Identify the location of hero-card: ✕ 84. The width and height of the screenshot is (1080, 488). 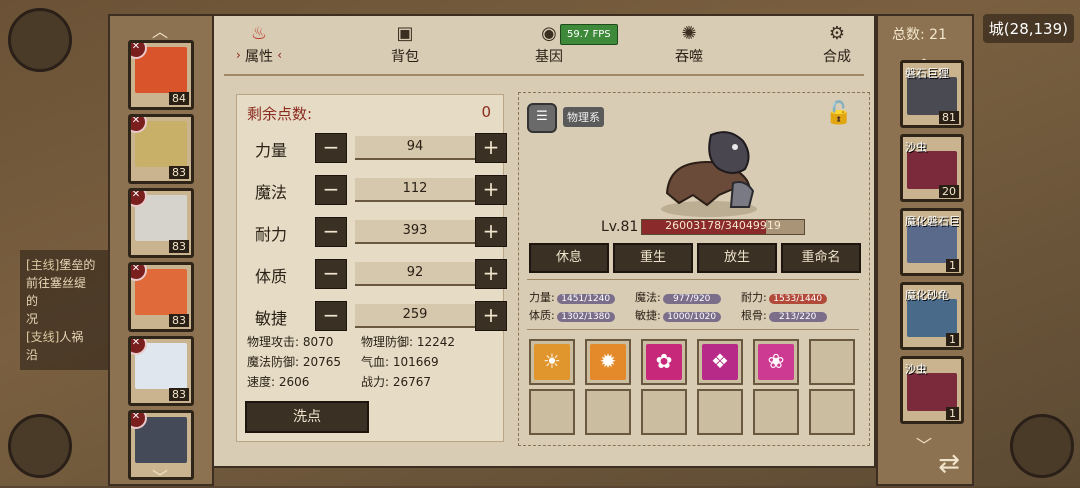
(161, 75).